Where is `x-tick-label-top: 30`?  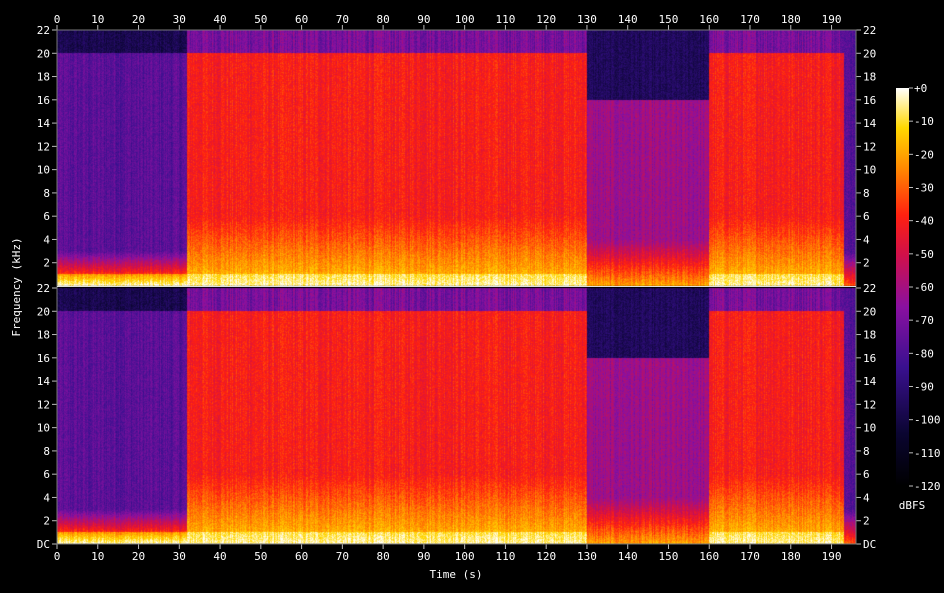 x-tick-label-top: 30 is located at coordinates (179, 19).